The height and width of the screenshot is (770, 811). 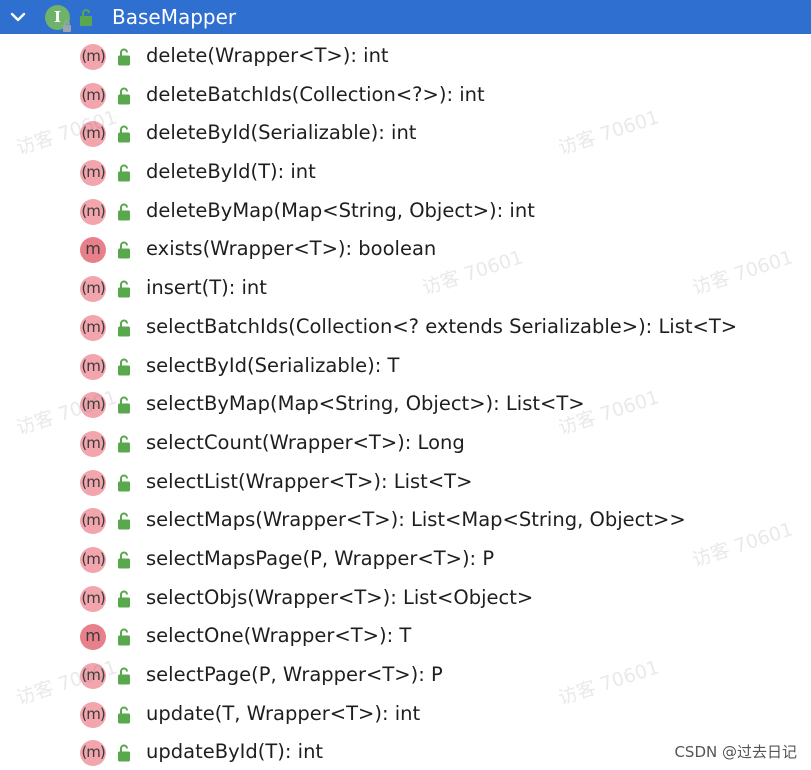 I want to click on method-signature: selectPage(P, Wrapper<T>): P, so click(x=294, y=674).